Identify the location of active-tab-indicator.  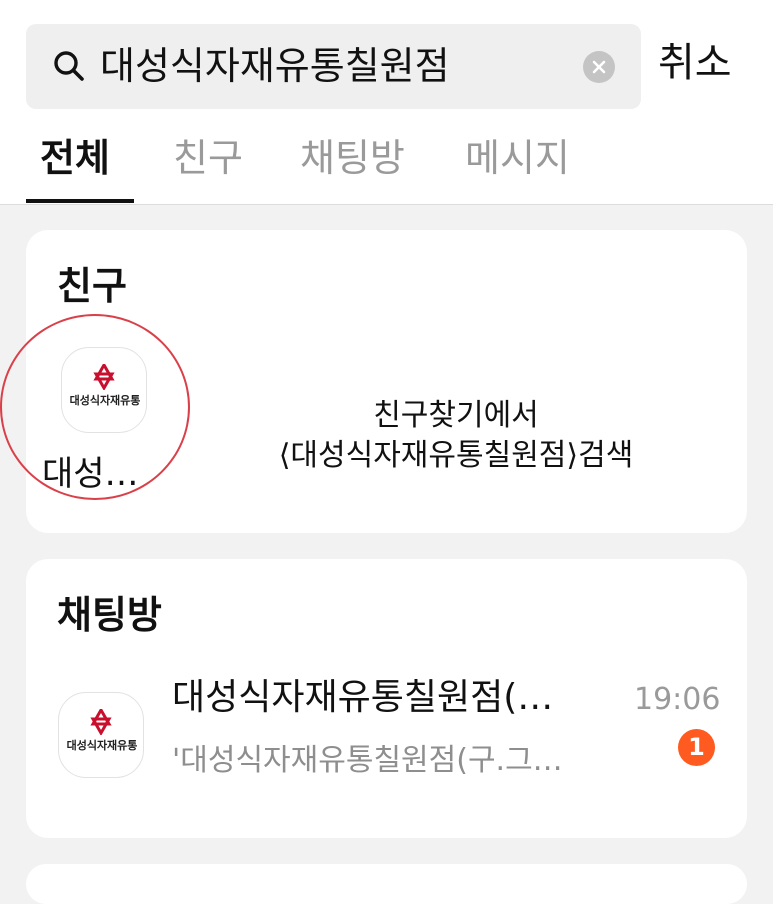
(80, 201).